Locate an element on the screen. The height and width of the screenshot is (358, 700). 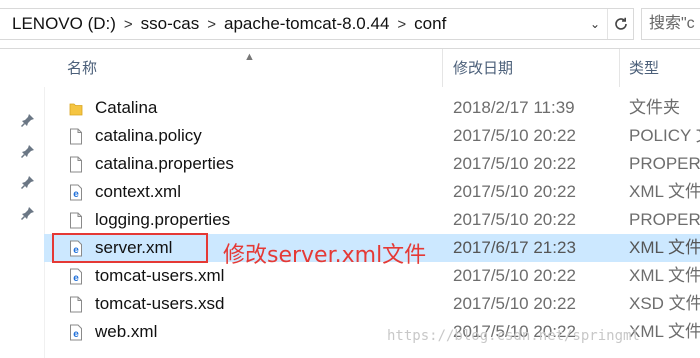
file-row: e context.xml 2017/5/10 20:22 XML 文件 is located at coordinates (372, 192).